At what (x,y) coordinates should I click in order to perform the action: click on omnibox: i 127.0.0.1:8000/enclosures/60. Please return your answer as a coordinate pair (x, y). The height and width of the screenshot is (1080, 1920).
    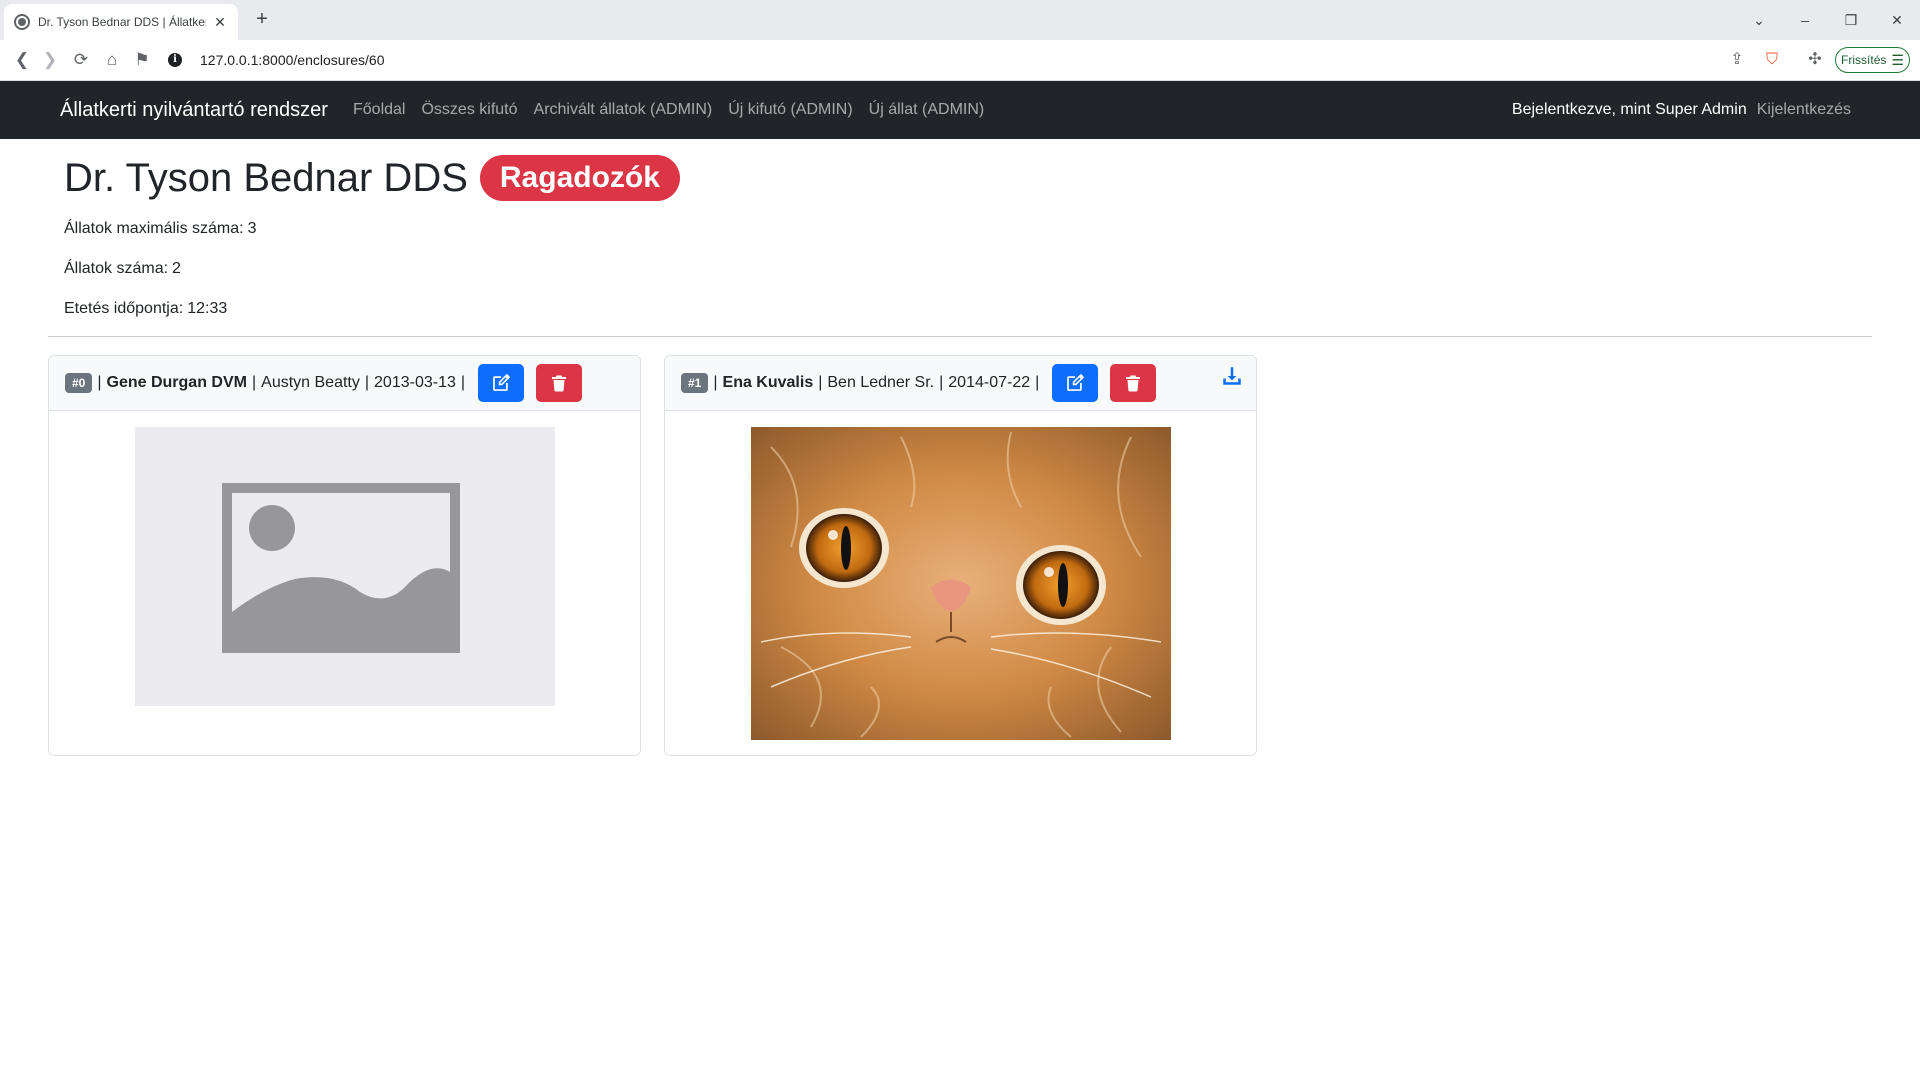
    Looking at the image, I should click on (948, 60).